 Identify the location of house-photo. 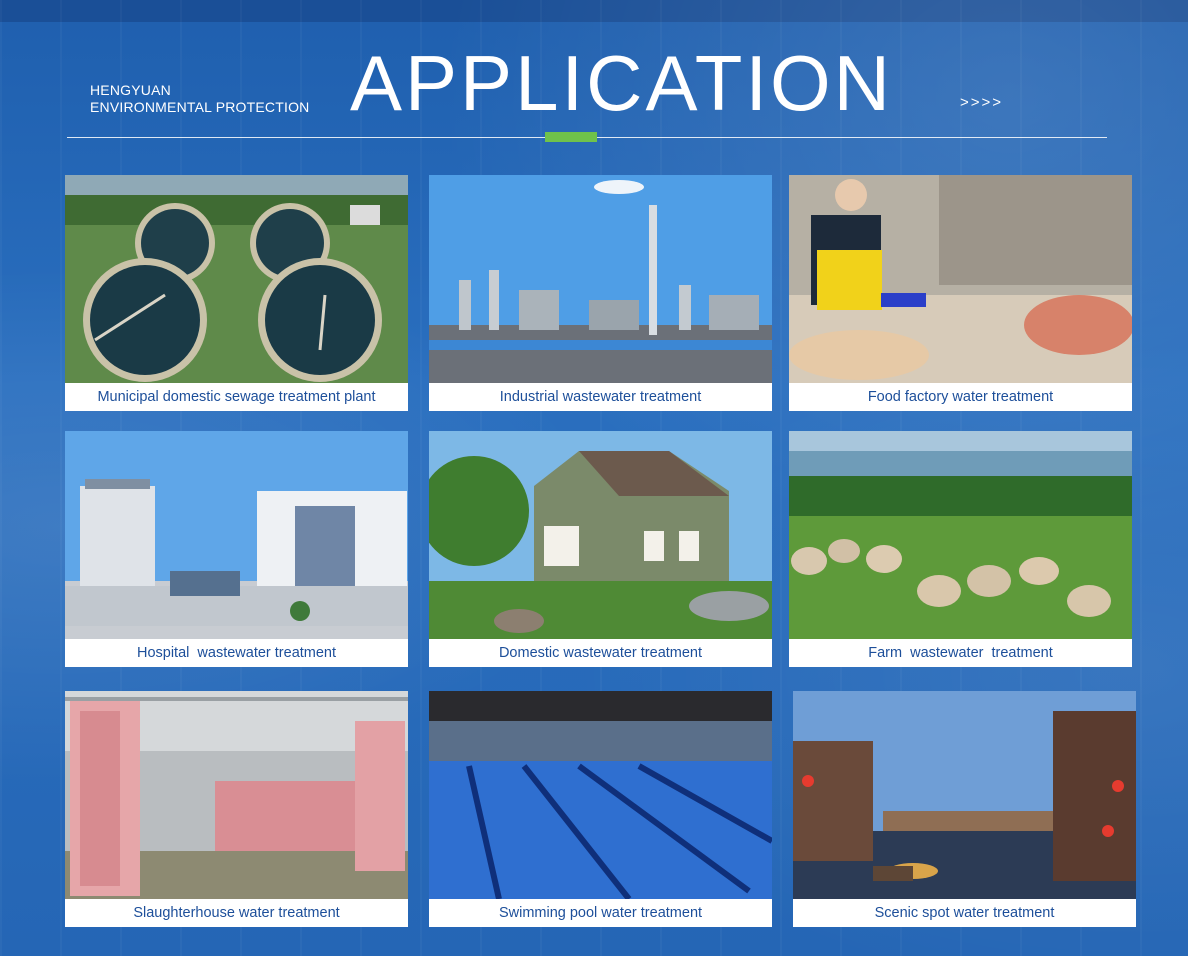
(600, 535).